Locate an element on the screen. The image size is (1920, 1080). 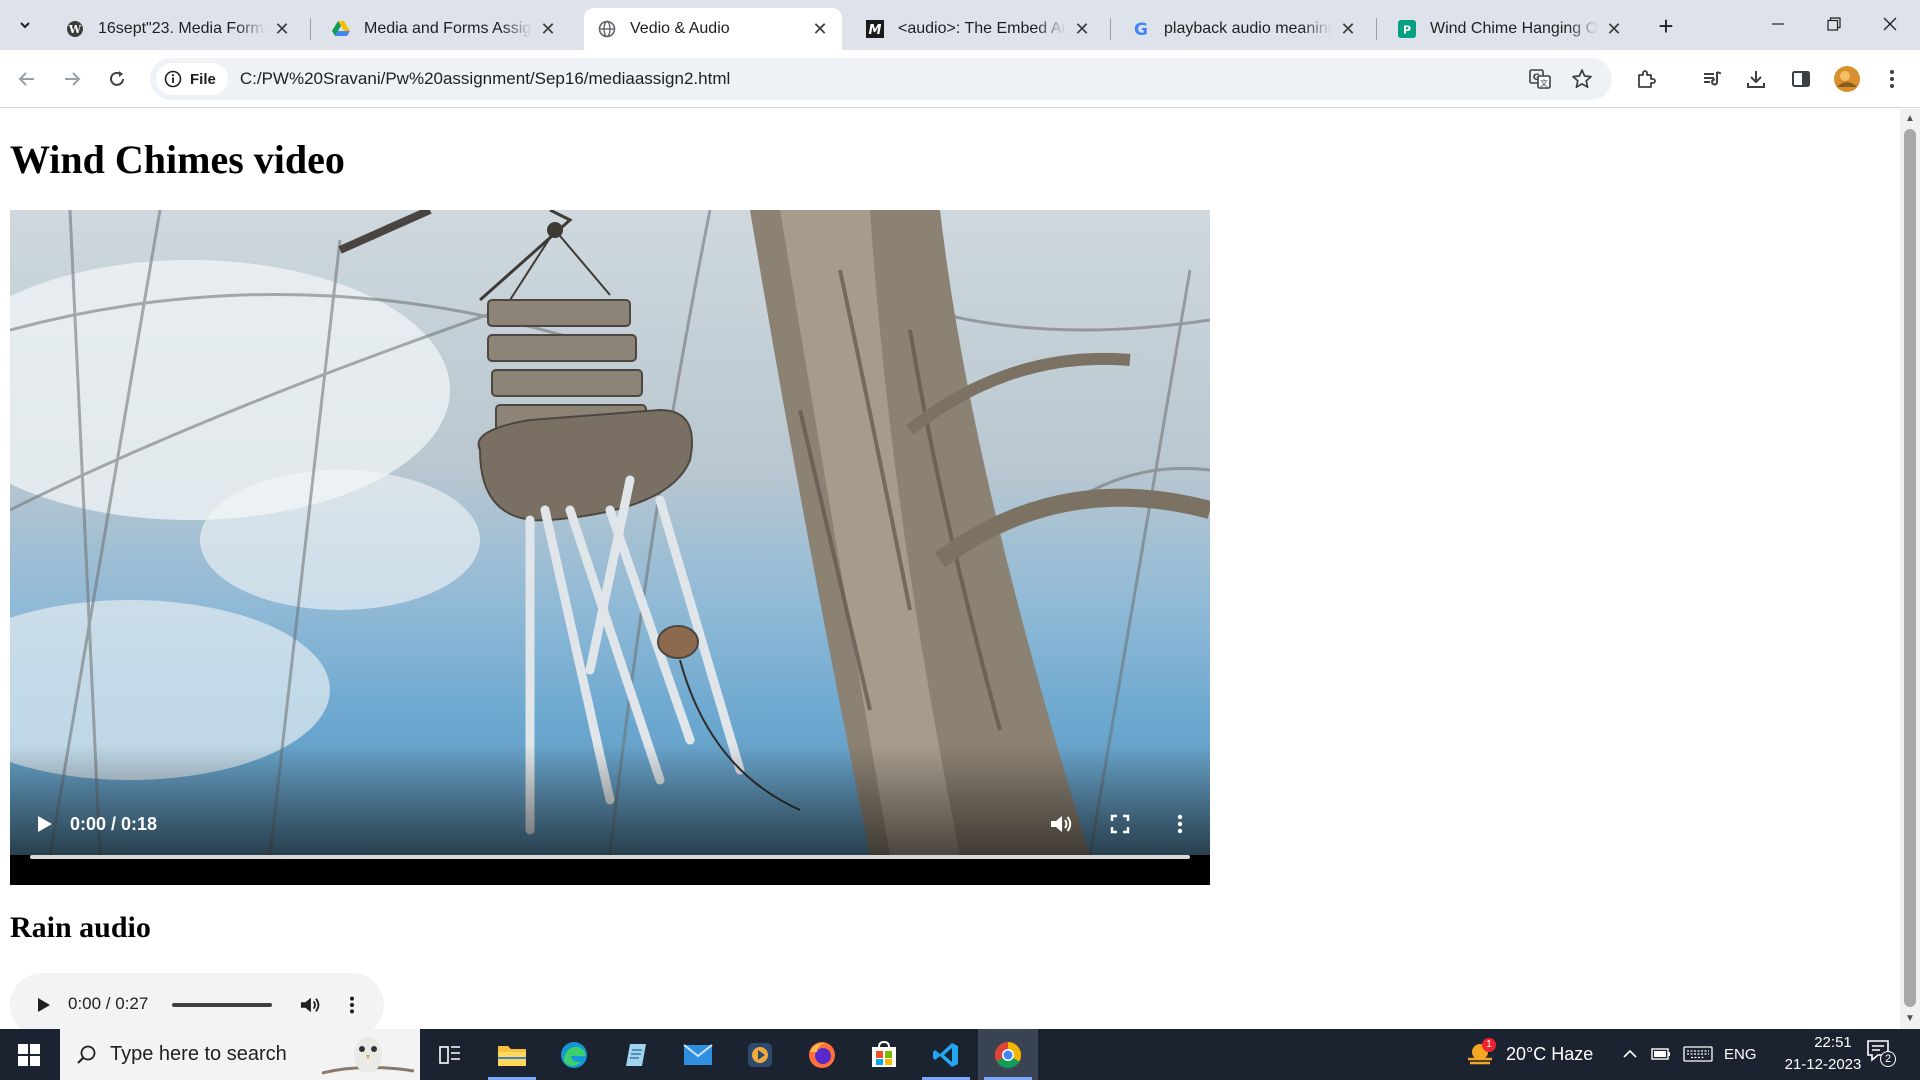
page-scrollbar: ▲ ▼ is located at coordinates (1910, 569).